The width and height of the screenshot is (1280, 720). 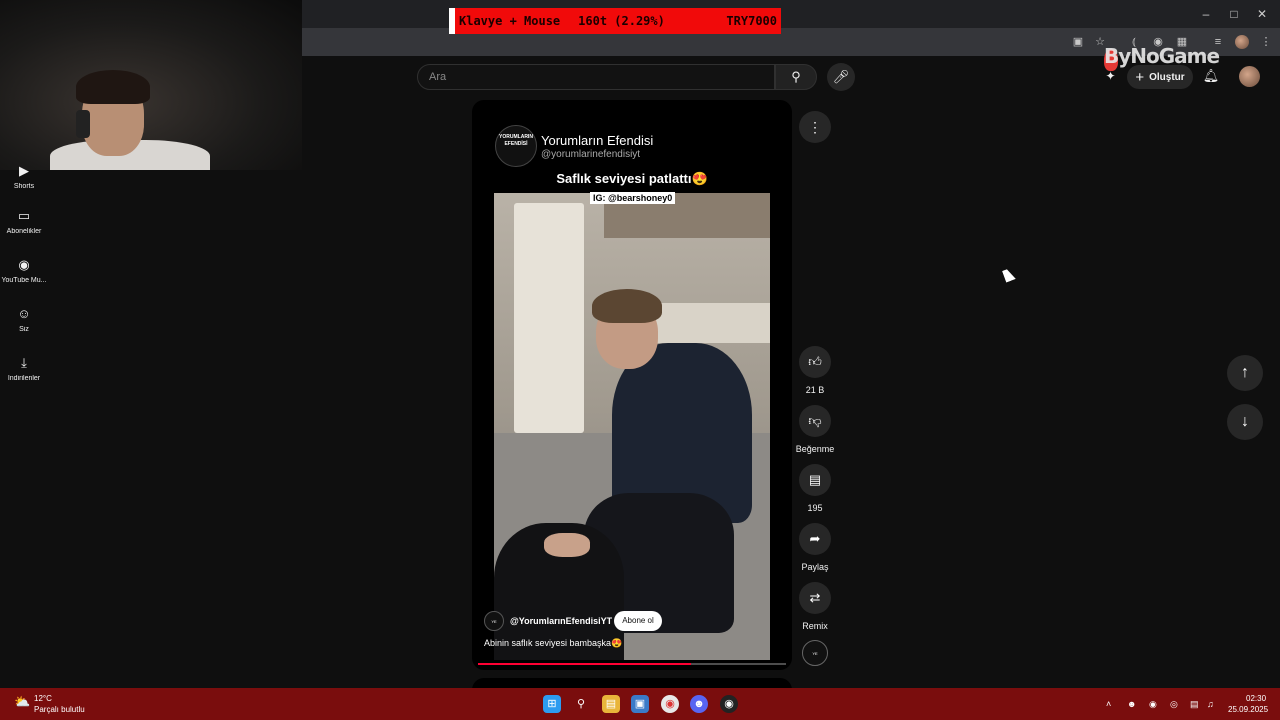 I want to click on arrow-up-icon: ↑, so click(x=1245, y=372).